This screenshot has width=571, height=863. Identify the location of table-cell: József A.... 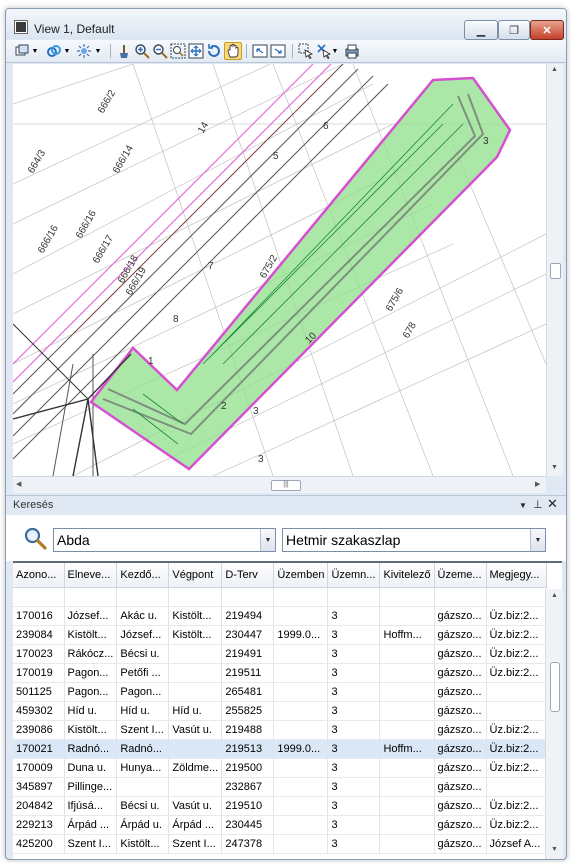
(516, 844).